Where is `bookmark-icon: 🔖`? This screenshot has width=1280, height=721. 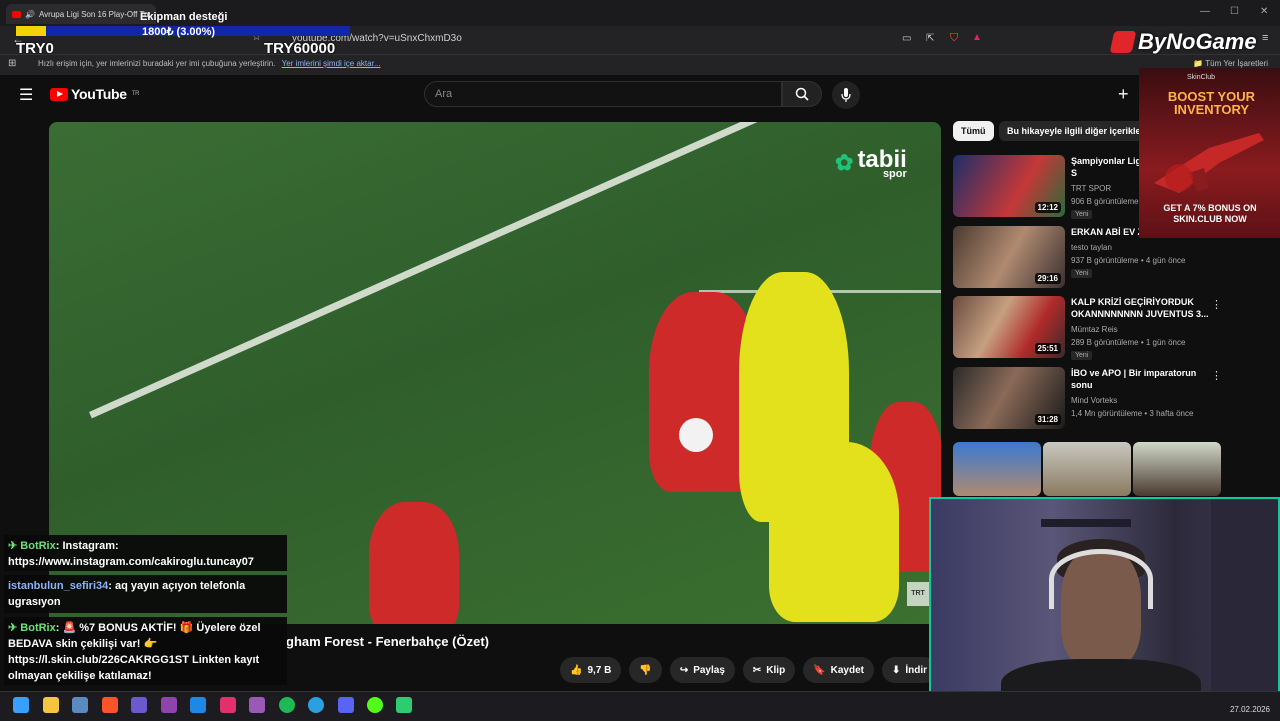
bookmark-icon: 🔖 is located at coordinates (819, 670).